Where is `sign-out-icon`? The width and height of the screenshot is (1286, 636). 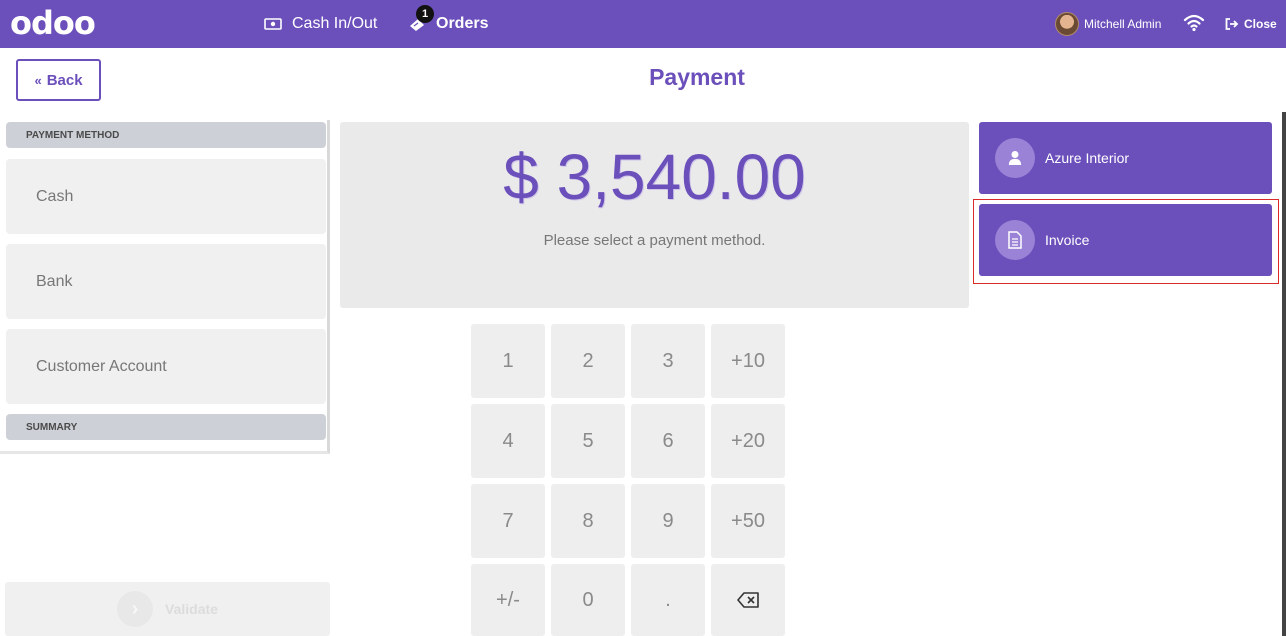 sign-out-icon is located at coordinates (1232, 24).